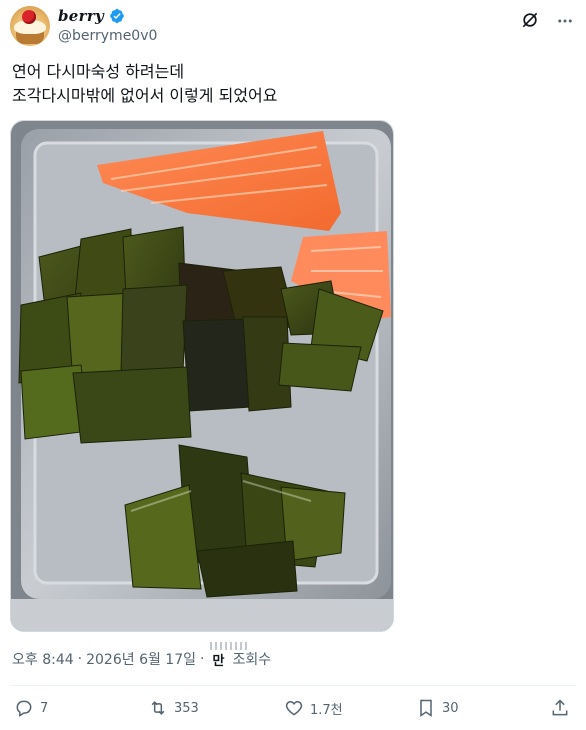 The height and width of the screenshot is (730, 586). What do you see at coordinates (218, 661) in the screenshot?
I see `views-count-text: 만` at bounding box center [218, 661].